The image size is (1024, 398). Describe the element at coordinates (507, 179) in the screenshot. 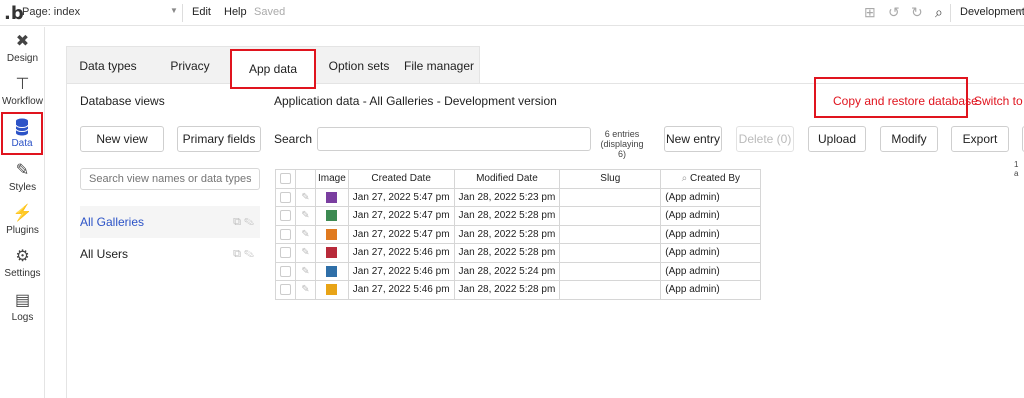

I see `column-header: Modified Date` at that location.